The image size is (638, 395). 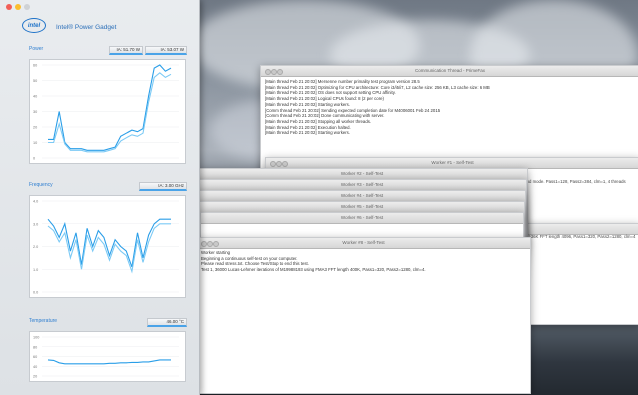 I want to click on temperature-y-tick-label: 100, so click(x=36, y=338).